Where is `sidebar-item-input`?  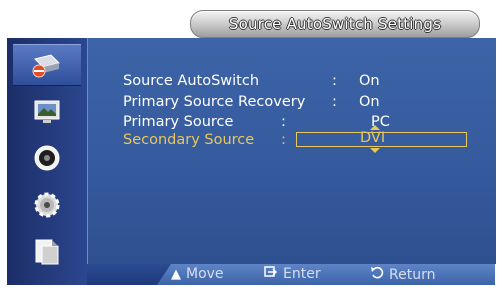 sidebar-item-input is located at coordinates (47, 65).